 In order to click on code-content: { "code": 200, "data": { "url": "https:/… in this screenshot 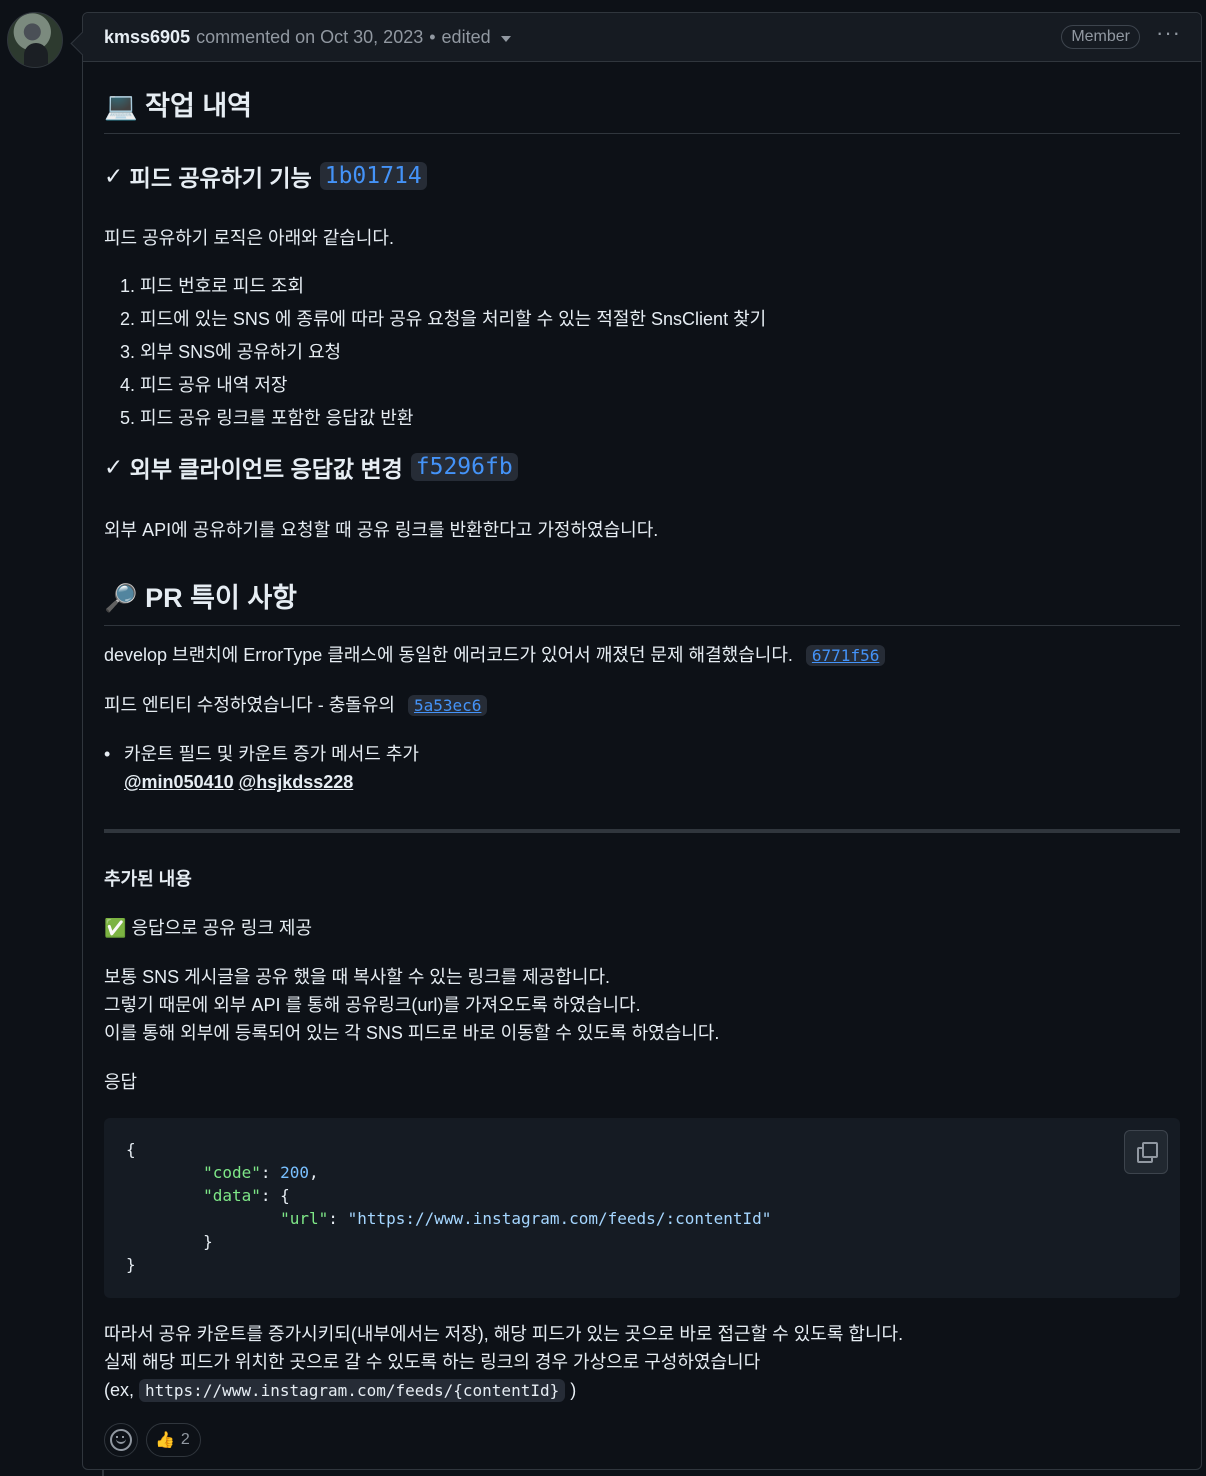, I will do `click(449, 1207)`.